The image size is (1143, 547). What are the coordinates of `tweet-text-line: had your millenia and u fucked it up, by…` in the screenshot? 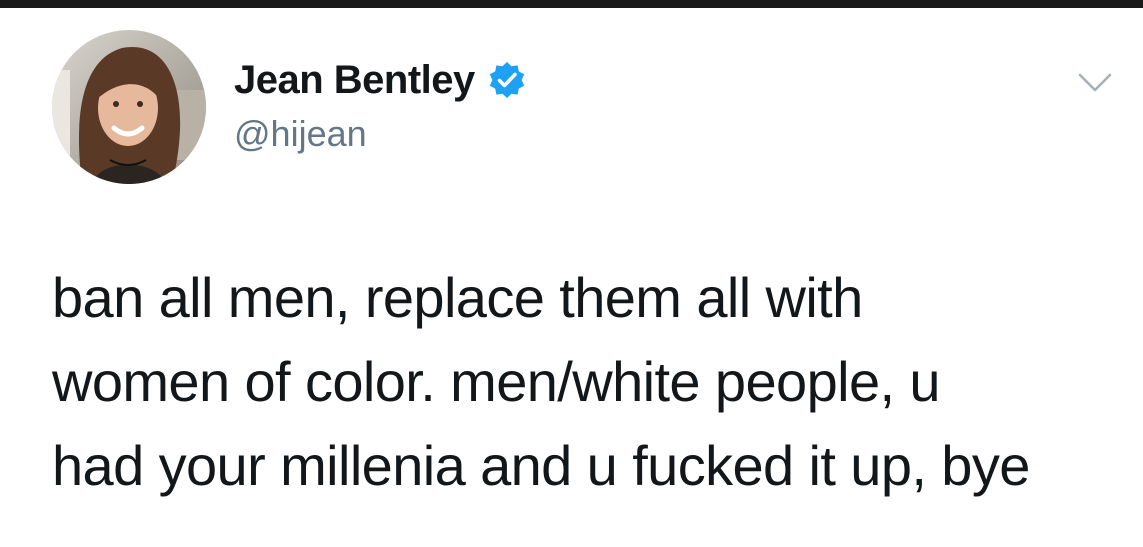 It's located at (541, 465).